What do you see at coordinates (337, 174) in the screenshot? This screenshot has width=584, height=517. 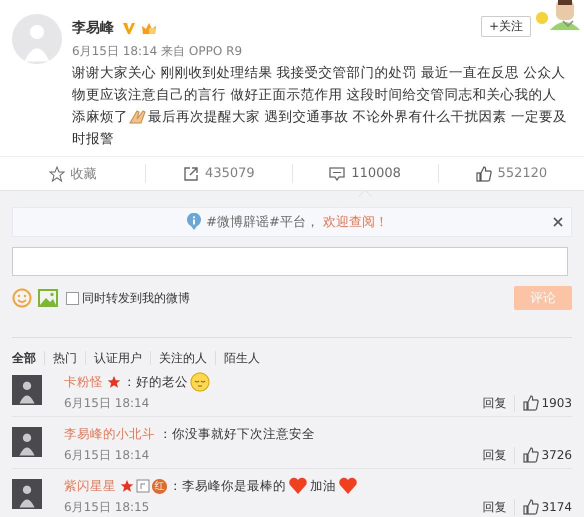 I see `comment-icon` at bounding box center [337, 174].